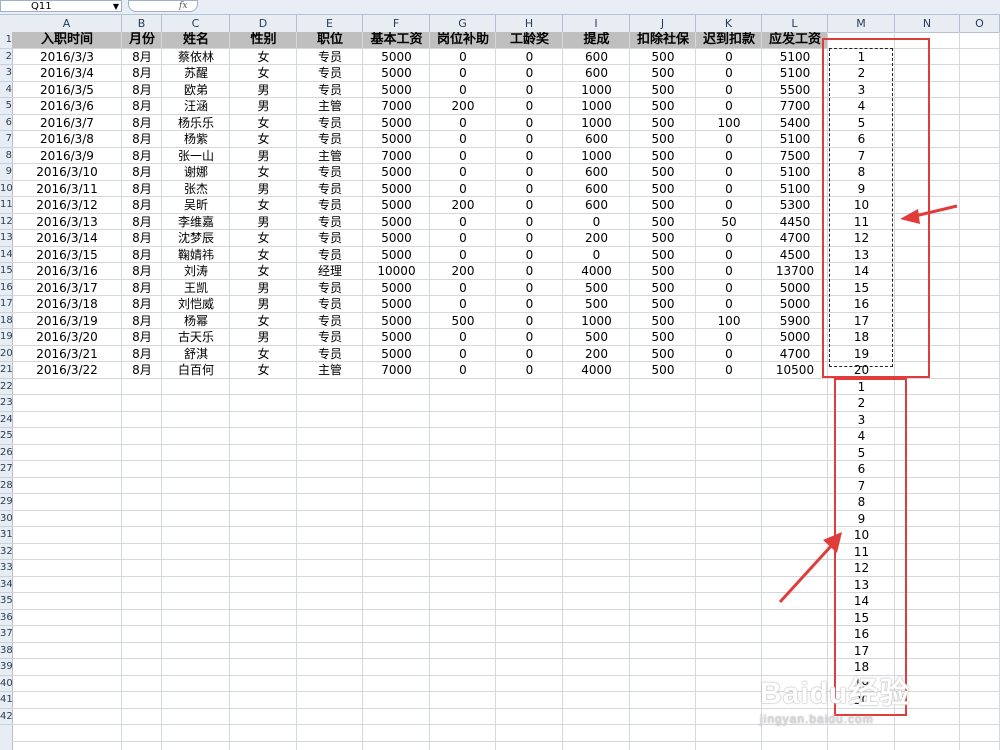  What do you see at coordinates (835, 693) in the screenshot?
I see `watermark-brand: Baidu经验` at bounding box center [835, 693].